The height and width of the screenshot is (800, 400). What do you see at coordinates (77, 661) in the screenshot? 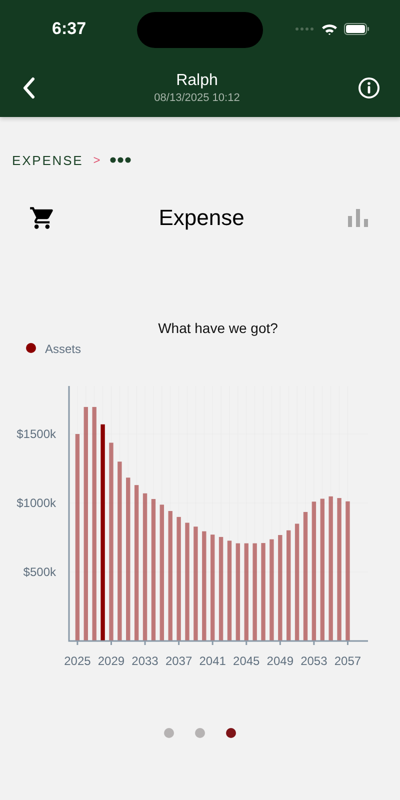
I see `x-axis-label: 2025` at bounding box center [77, 661].